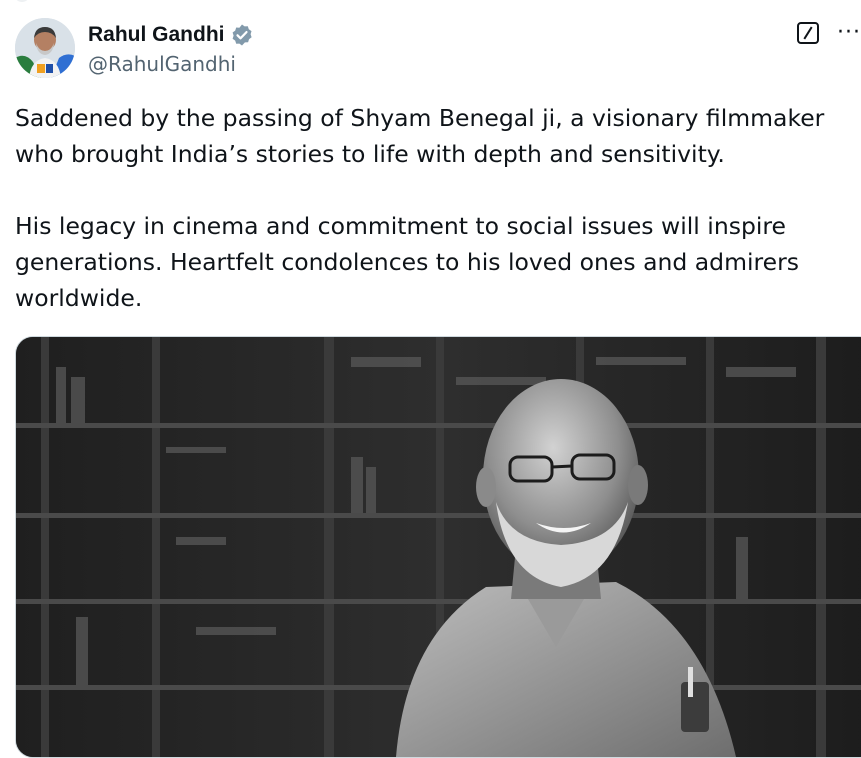  What do you see at coordinates (156, 35) in the screenshot?
I see `display-name: Rahul Gandhi` at bounding box center [156, 35].